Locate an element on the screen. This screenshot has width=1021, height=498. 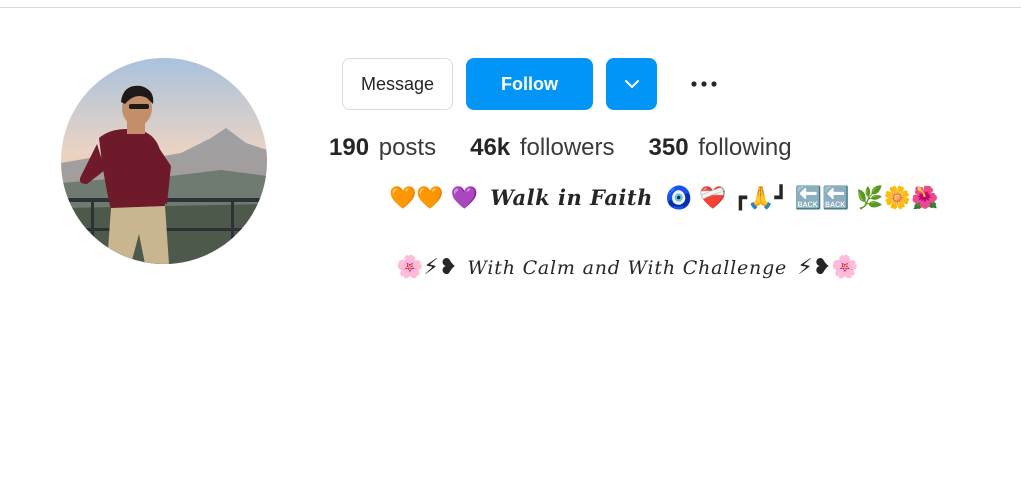
stat-posts: 190 posts is located at coordinates (382, 148).